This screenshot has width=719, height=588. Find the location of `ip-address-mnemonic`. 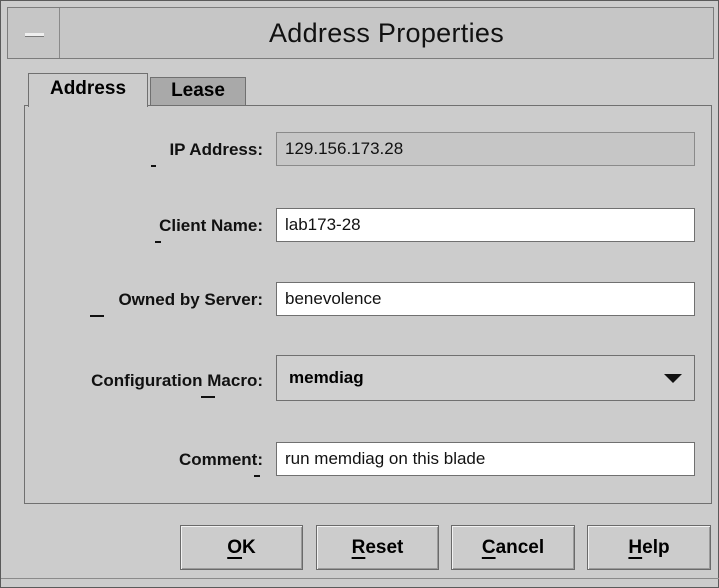

ip-address-mnemonic is located at coordinates (153, 166).